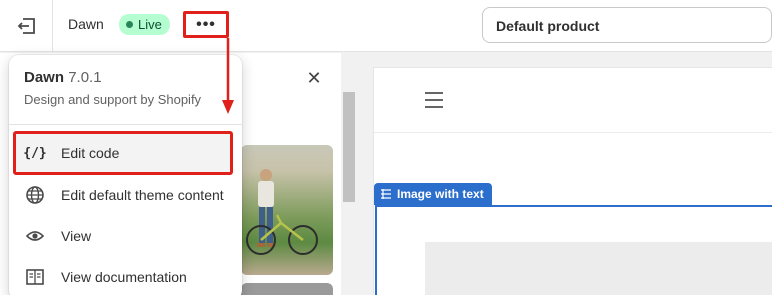  I want to click on menu-item-label: Edit default theme content, so click(142, 195).